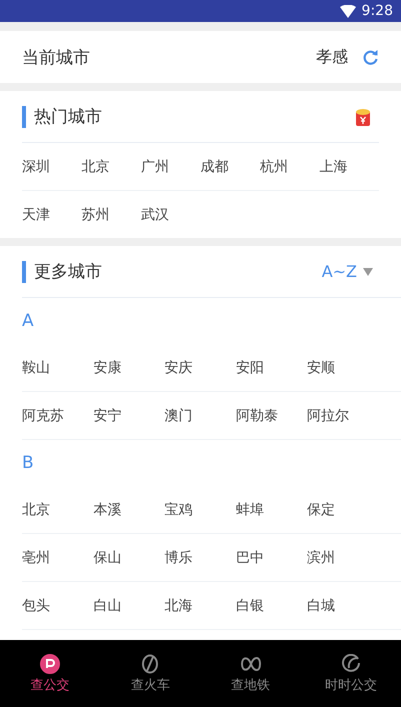 The image size is (401, 707). What do you see at coordinates (129, 605) in the screenshot?
I see `city-item: 白山` at bounding box center [129, 605].